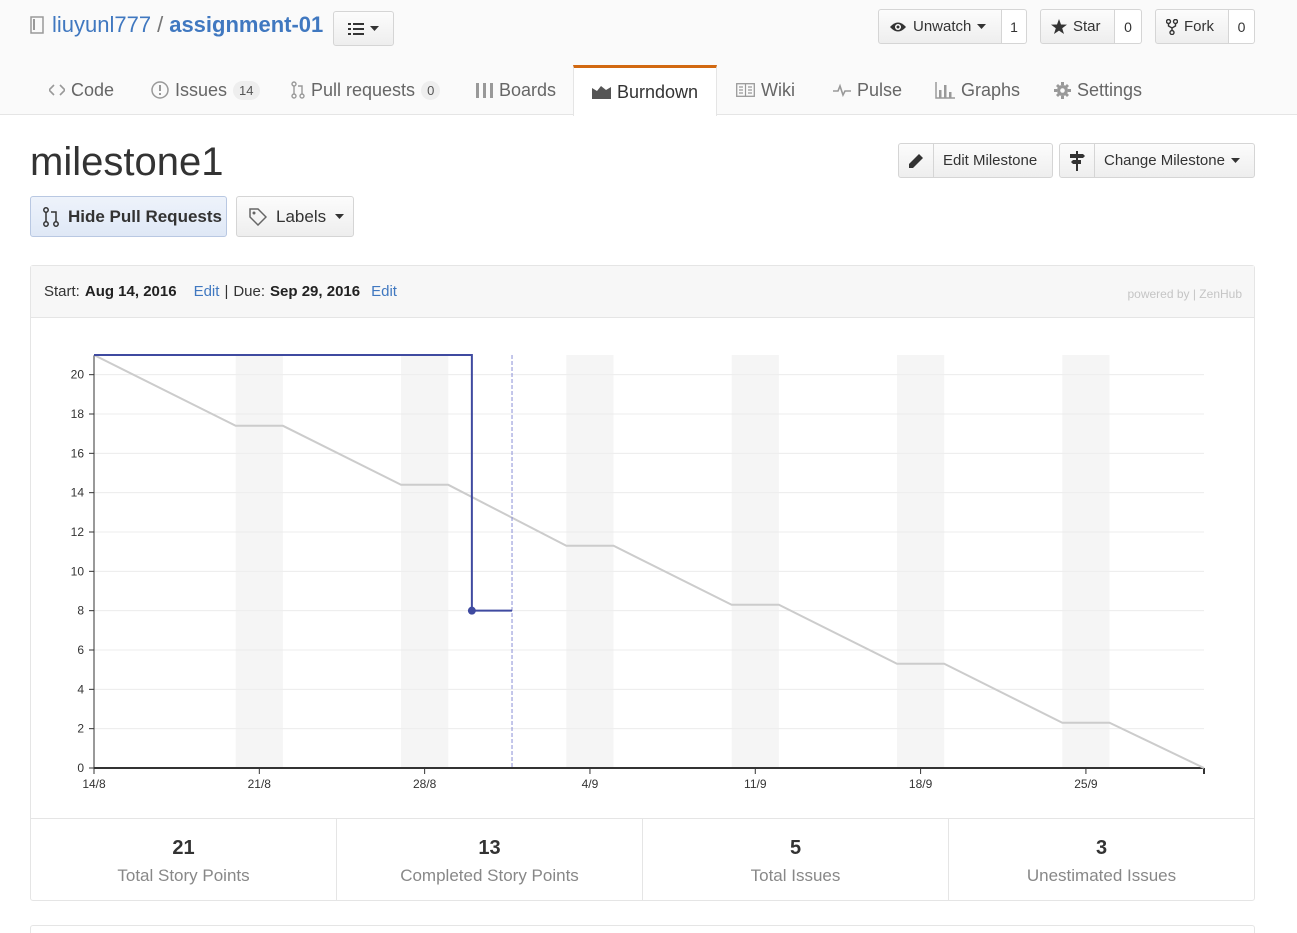 This screenshot has height=933, width=1297. Describe the element at coordinates (916, 160) in the screenshot. I see `pencil-icon-box` at that location.